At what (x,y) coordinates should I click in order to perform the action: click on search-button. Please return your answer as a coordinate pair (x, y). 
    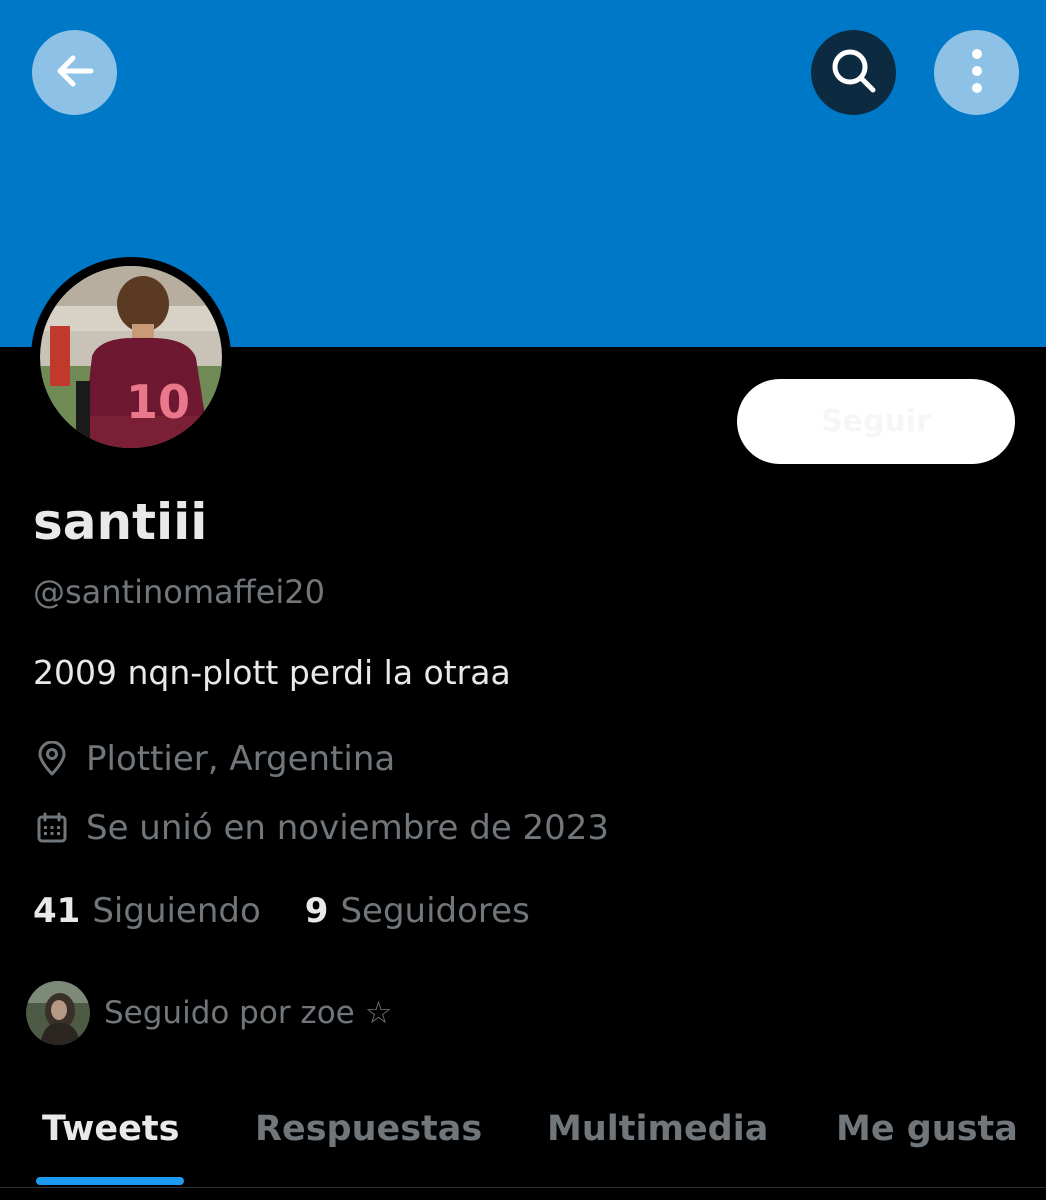
    Looking at the image, I should click on (853, 72).